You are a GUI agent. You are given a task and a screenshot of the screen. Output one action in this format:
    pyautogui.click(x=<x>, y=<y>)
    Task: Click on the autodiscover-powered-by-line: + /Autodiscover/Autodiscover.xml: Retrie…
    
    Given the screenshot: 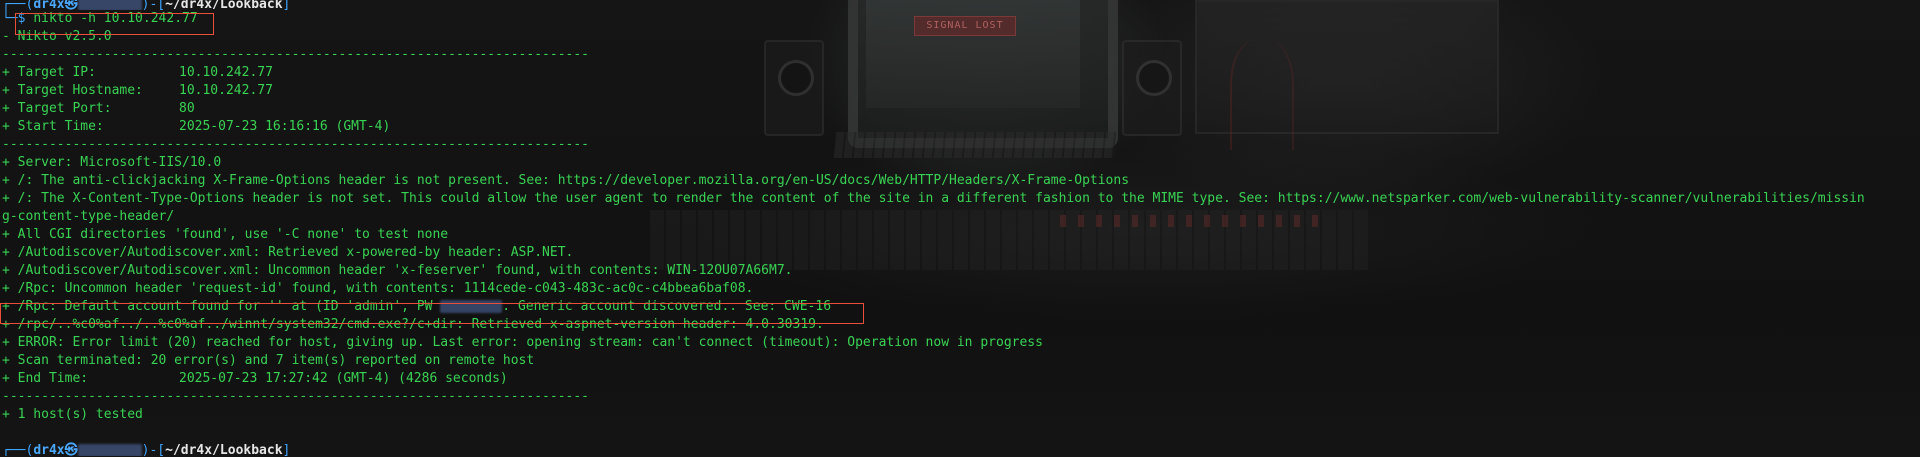 What is the action you would take?
    pyautogui.click(x=288, y=252)
    